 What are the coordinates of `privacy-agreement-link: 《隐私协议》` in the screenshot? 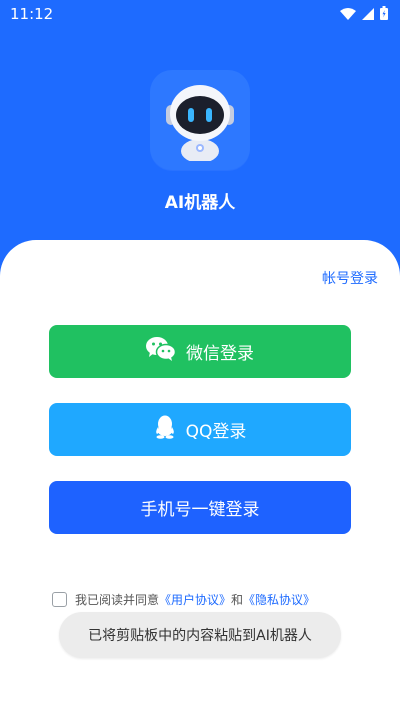 It's located at (279, 600).